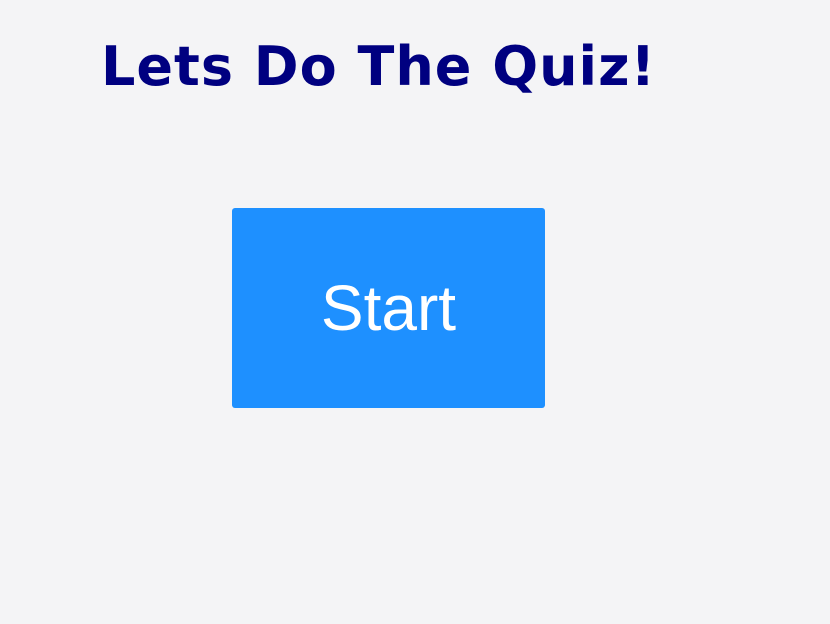 The height and width of the screenshot is (624, 830). What do you see at coordinates (388, 308) in the screenshot?
I see `start-button: Start` at bounding box center [388, 308].